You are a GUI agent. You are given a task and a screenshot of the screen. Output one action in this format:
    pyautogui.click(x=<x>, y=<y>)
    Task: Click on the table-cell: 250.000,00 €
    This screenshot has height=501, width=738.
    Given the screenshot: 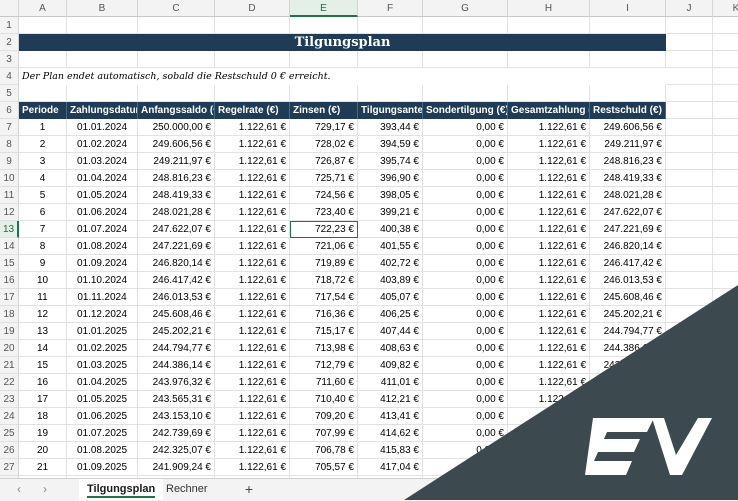 What is the action you would take?
    pyautogui.click(x=176, y=127)
    